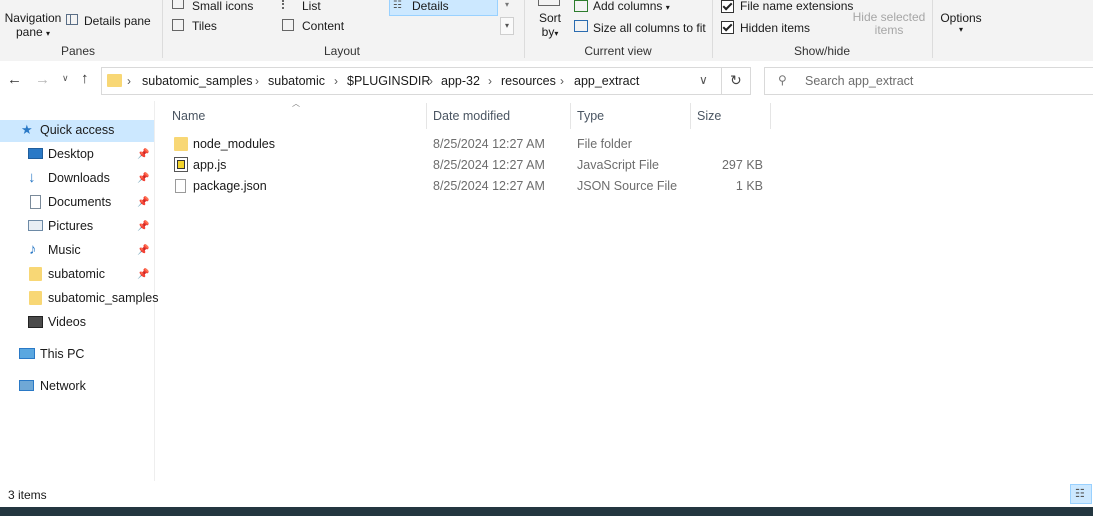  I want to click on address-dropdown-chevron-icon: ∨, so click(703, 80).